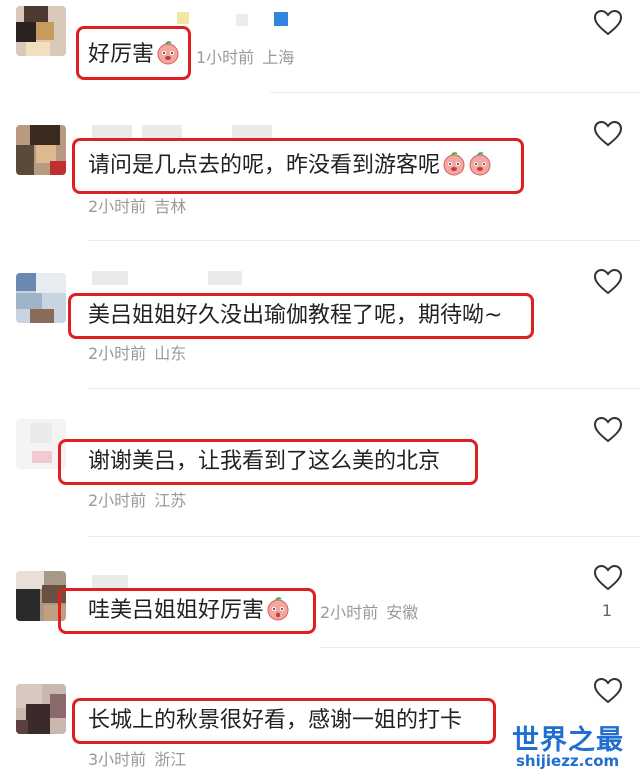 The width and height of the screenshot is (640, 777). Describe the element at coordinates (117, 759) in the screenshot. I see `comment-time: 3小时前` at that location.